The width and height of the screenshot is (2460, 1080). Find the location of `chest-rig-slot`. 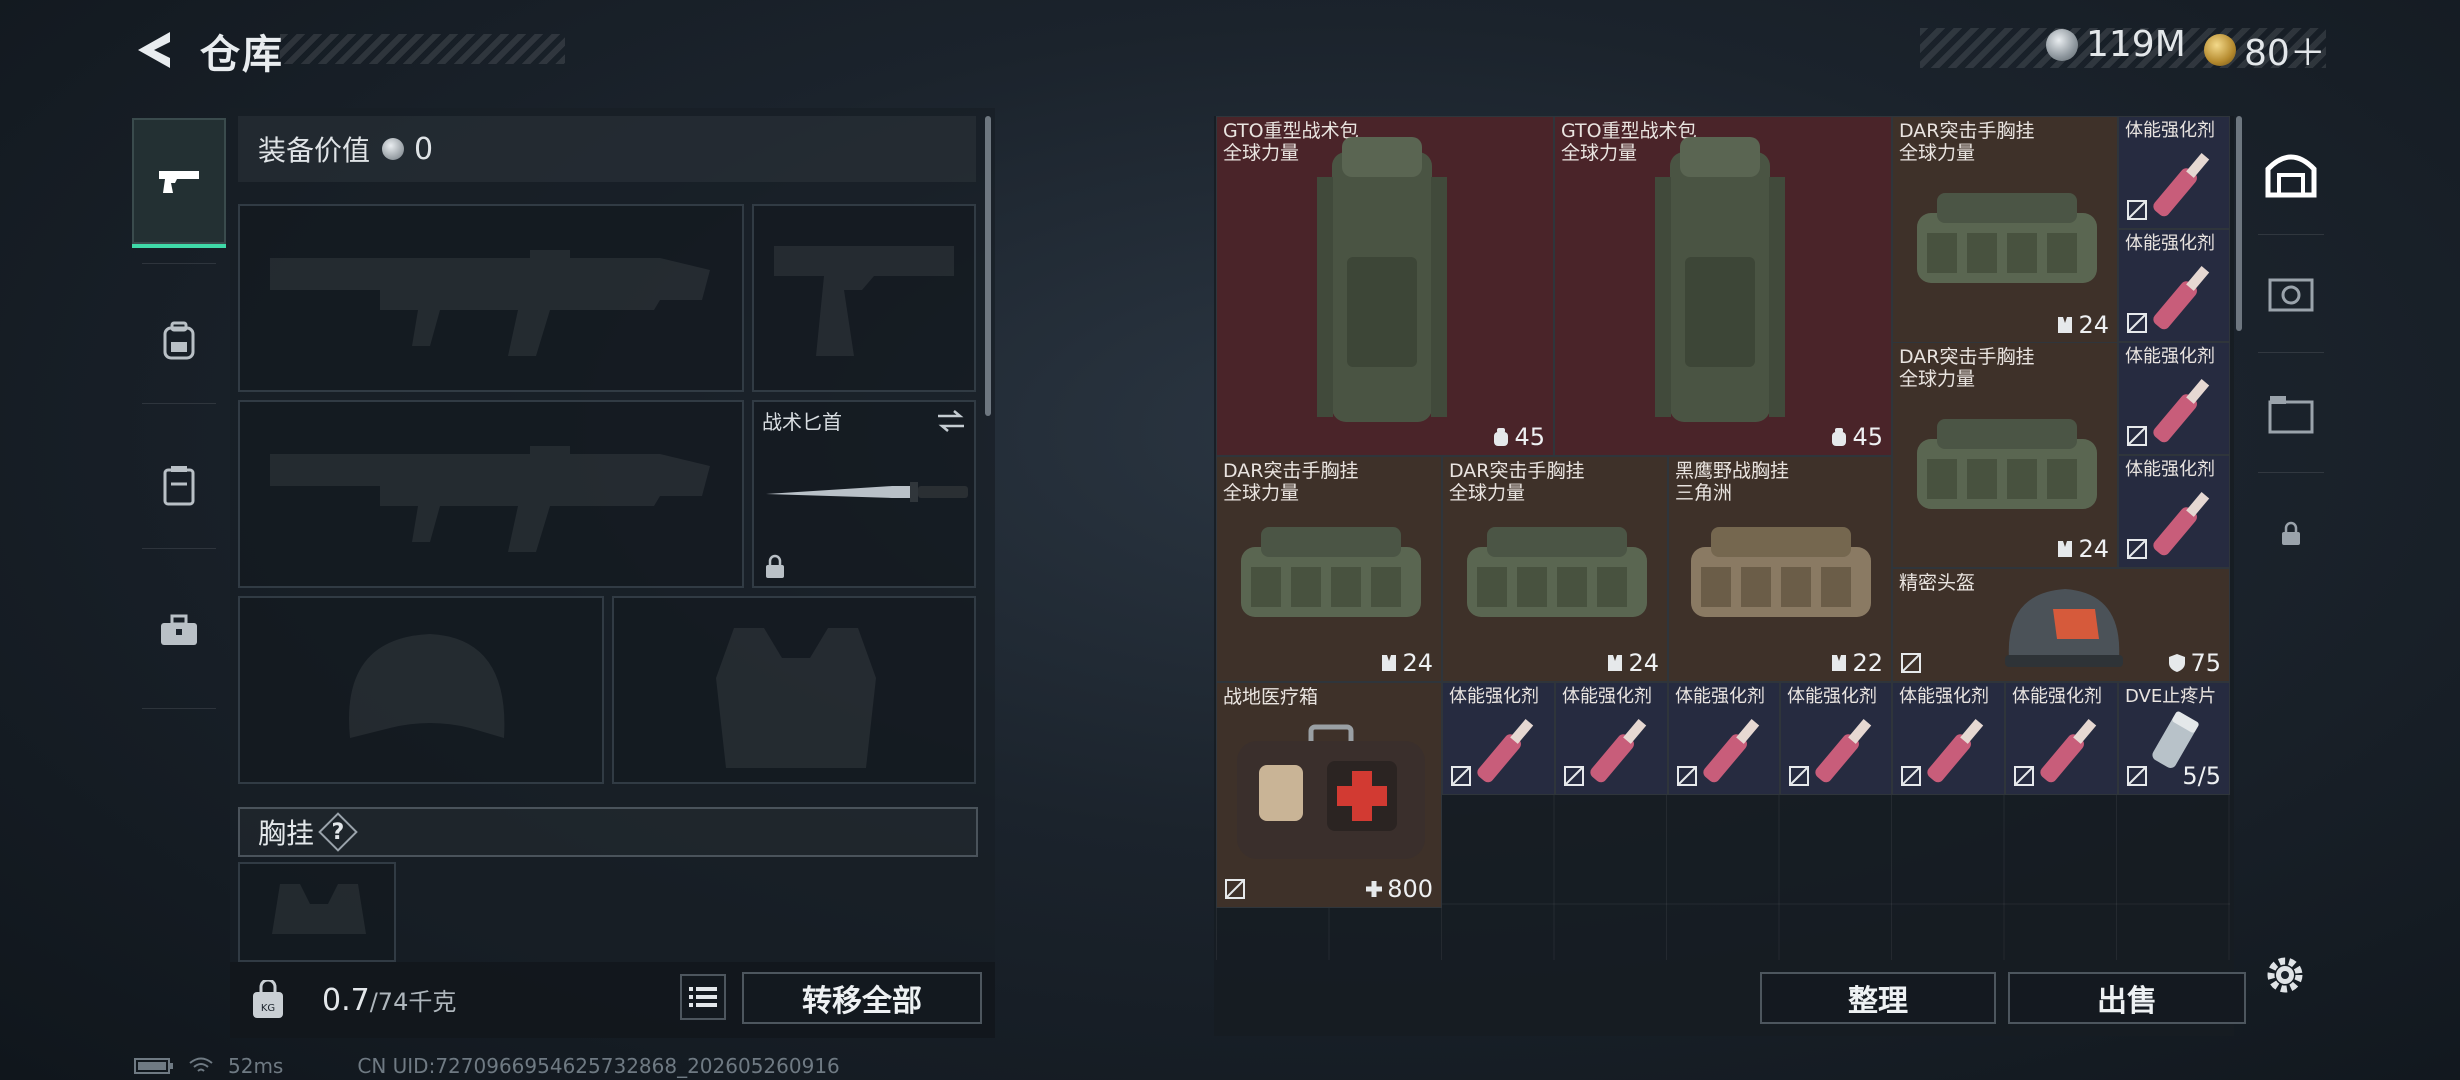

chest-rig-slot is located at coordinates (317, 912).